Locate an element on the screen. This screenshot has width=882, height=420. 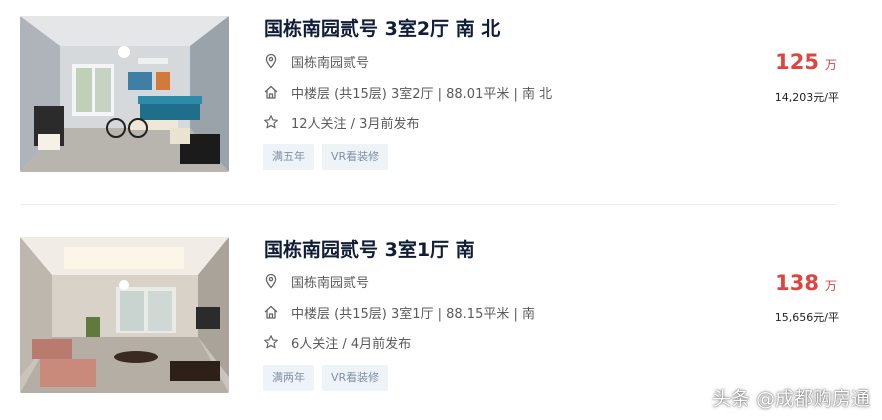
total-price: 125 万 is located at coordinates (806, 62).